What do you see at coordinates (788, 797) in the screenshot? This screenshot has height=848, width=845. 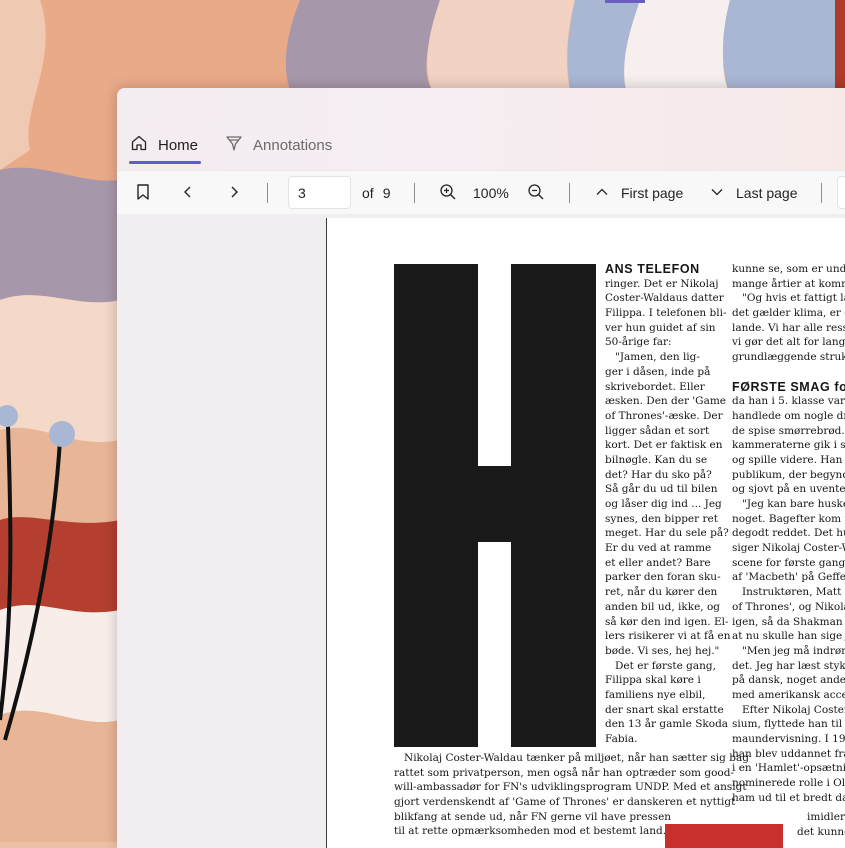 I see `text-line: ham ud til et bredt dans` at bounding box center [788, 797].